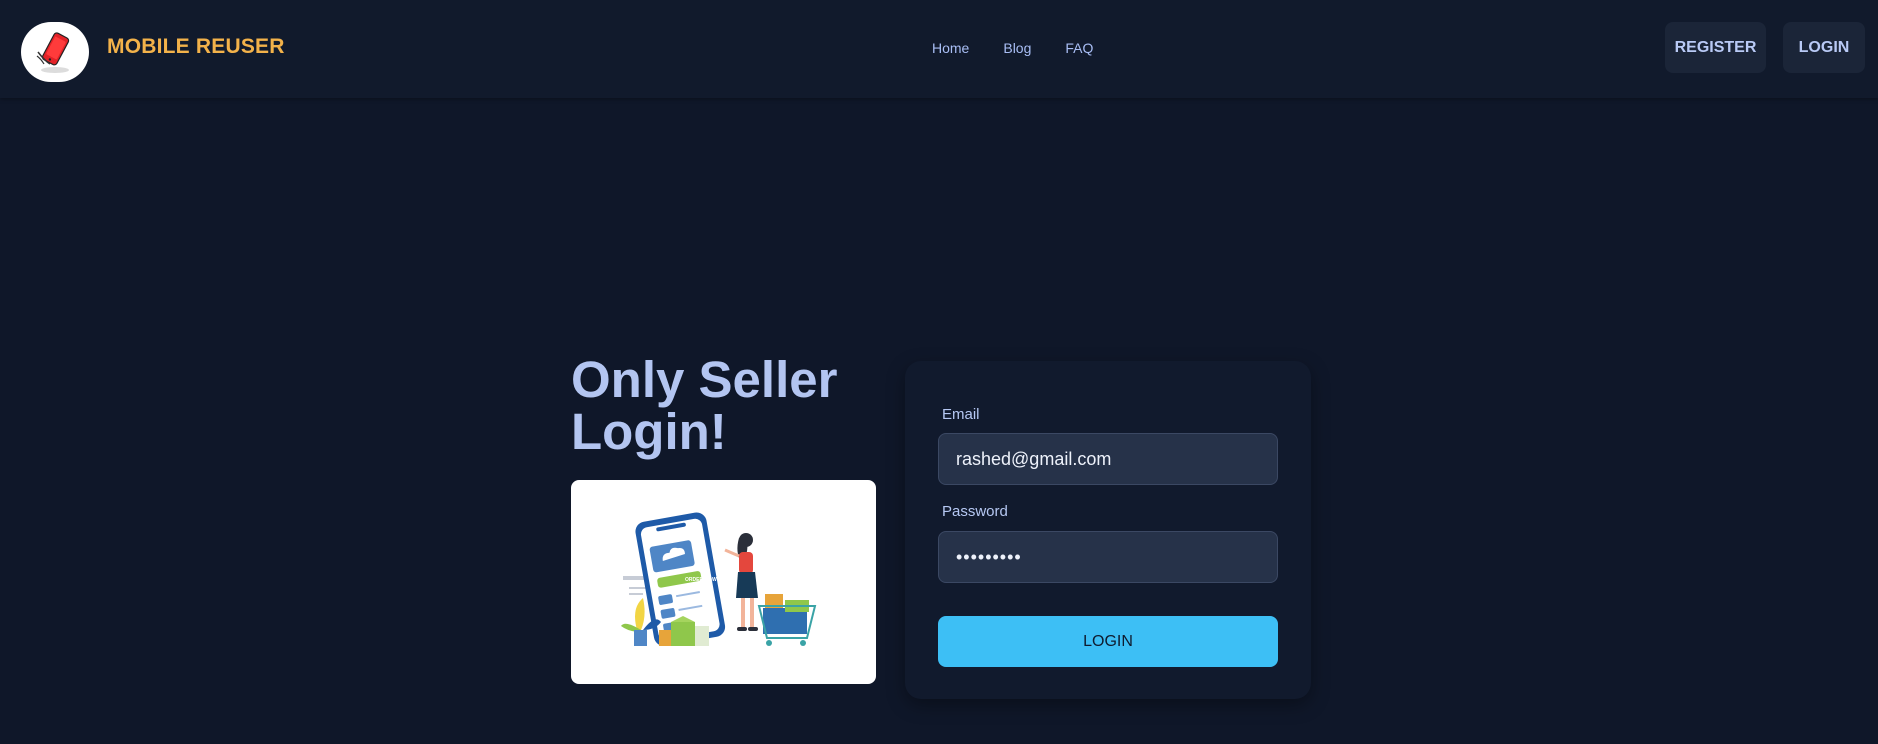 This screenshot has height=744, width=1878. I want to click on register-button: REGISTER, so click(1715, 47).